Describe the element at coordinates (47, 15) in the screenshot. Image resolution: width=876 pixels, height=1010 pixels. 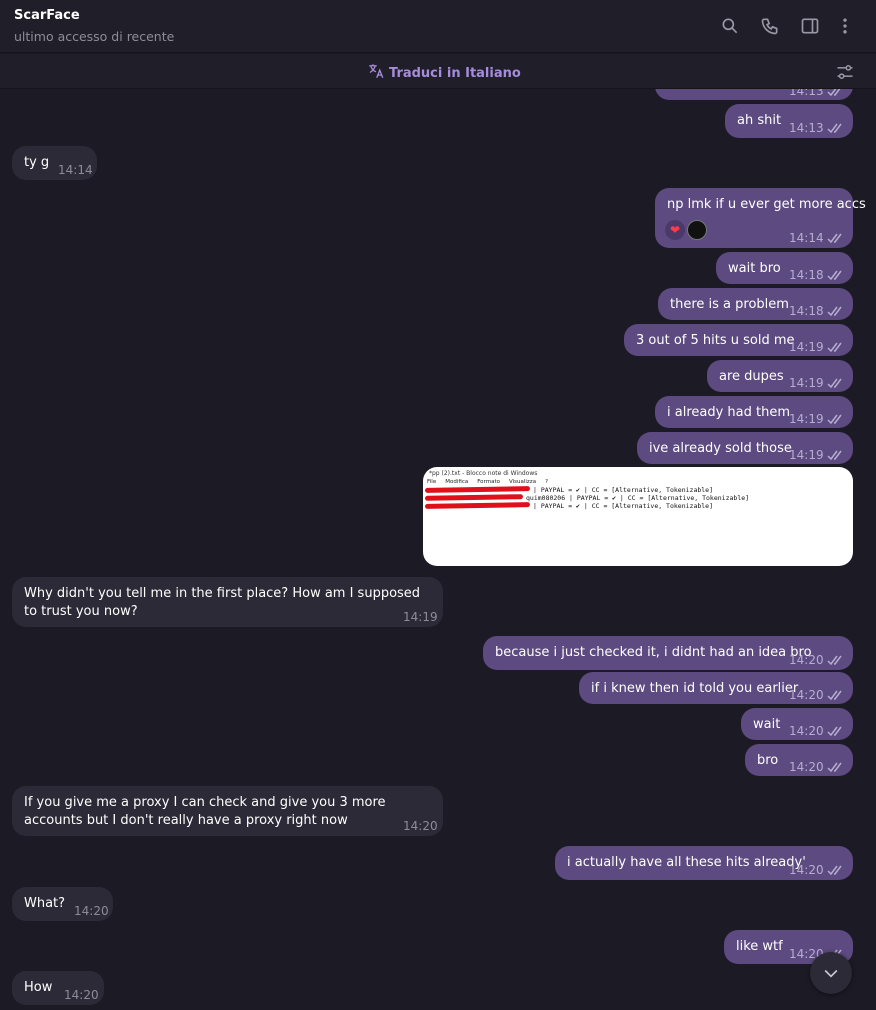
I see `contact-name: ScarFace` at that location.